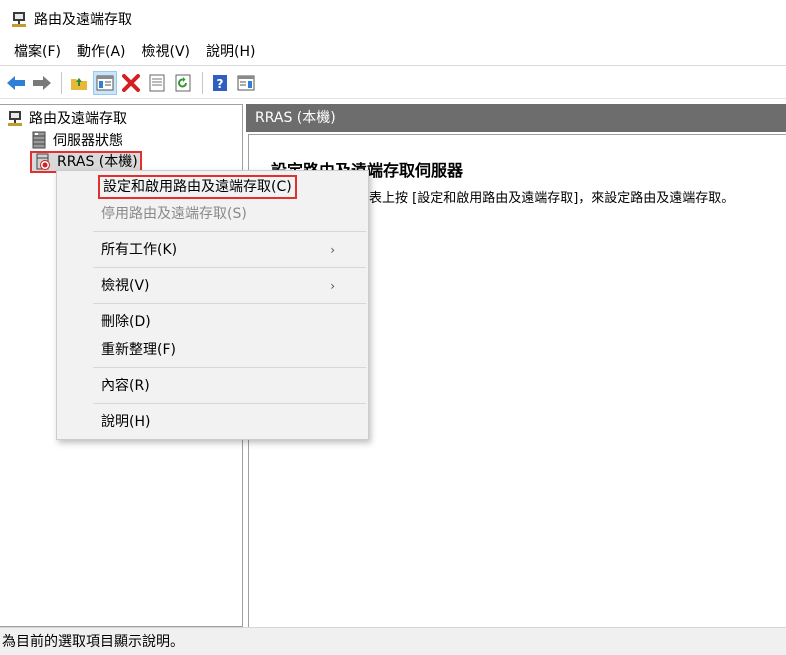 The width and height of the screenshot is (786, 655). What do you see at coordinates (83, 20) in the screenshot?
I see `window-title: 路由及遠端存取` at bounding box center [83, 20].